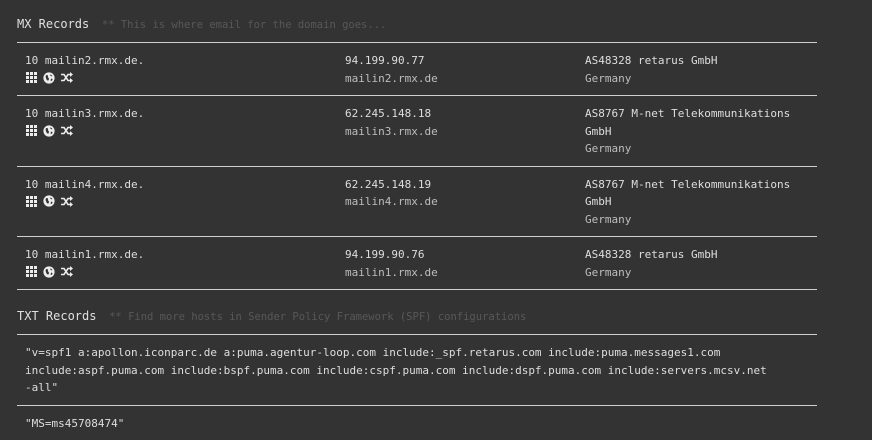  I want to click on mx-ip-address: 62.245.148.18, so click(388, 113).